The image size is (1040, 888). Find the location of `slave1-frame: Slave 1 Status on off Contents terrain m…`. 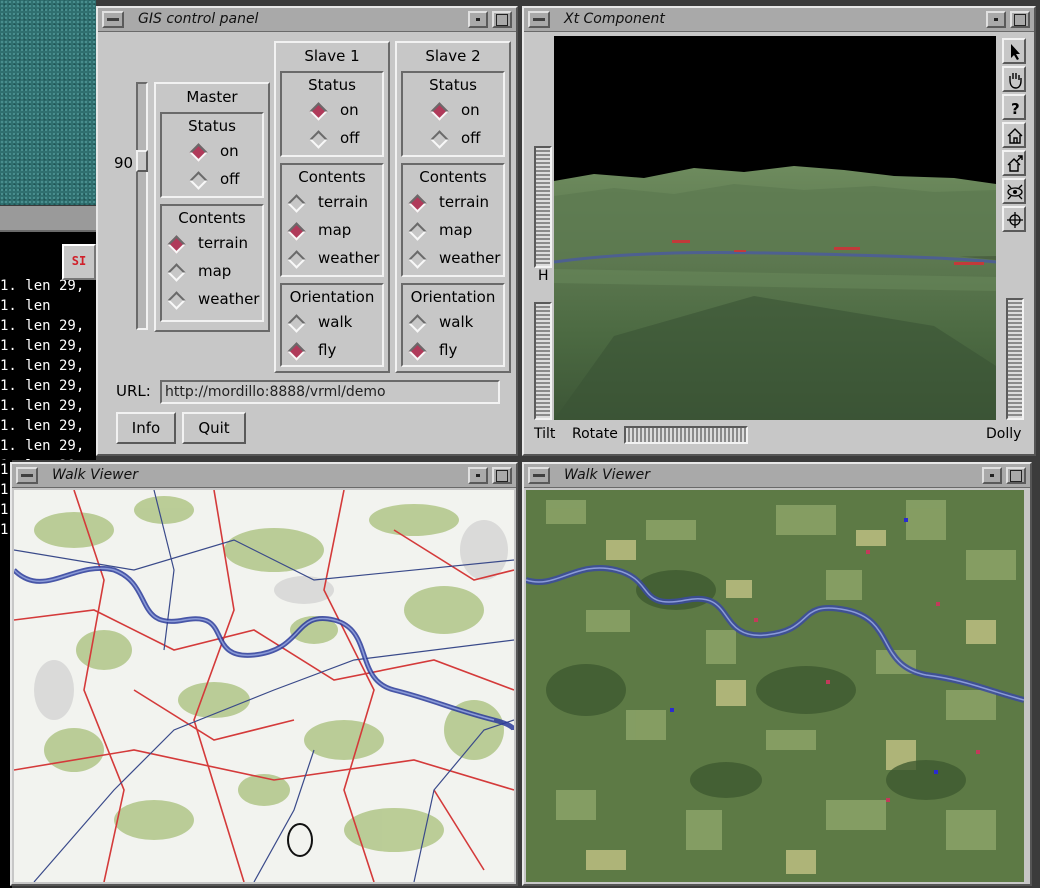

slave1-frame: Slave 1 Status on off Contents terrain m… is located at coordinates (332, 207).